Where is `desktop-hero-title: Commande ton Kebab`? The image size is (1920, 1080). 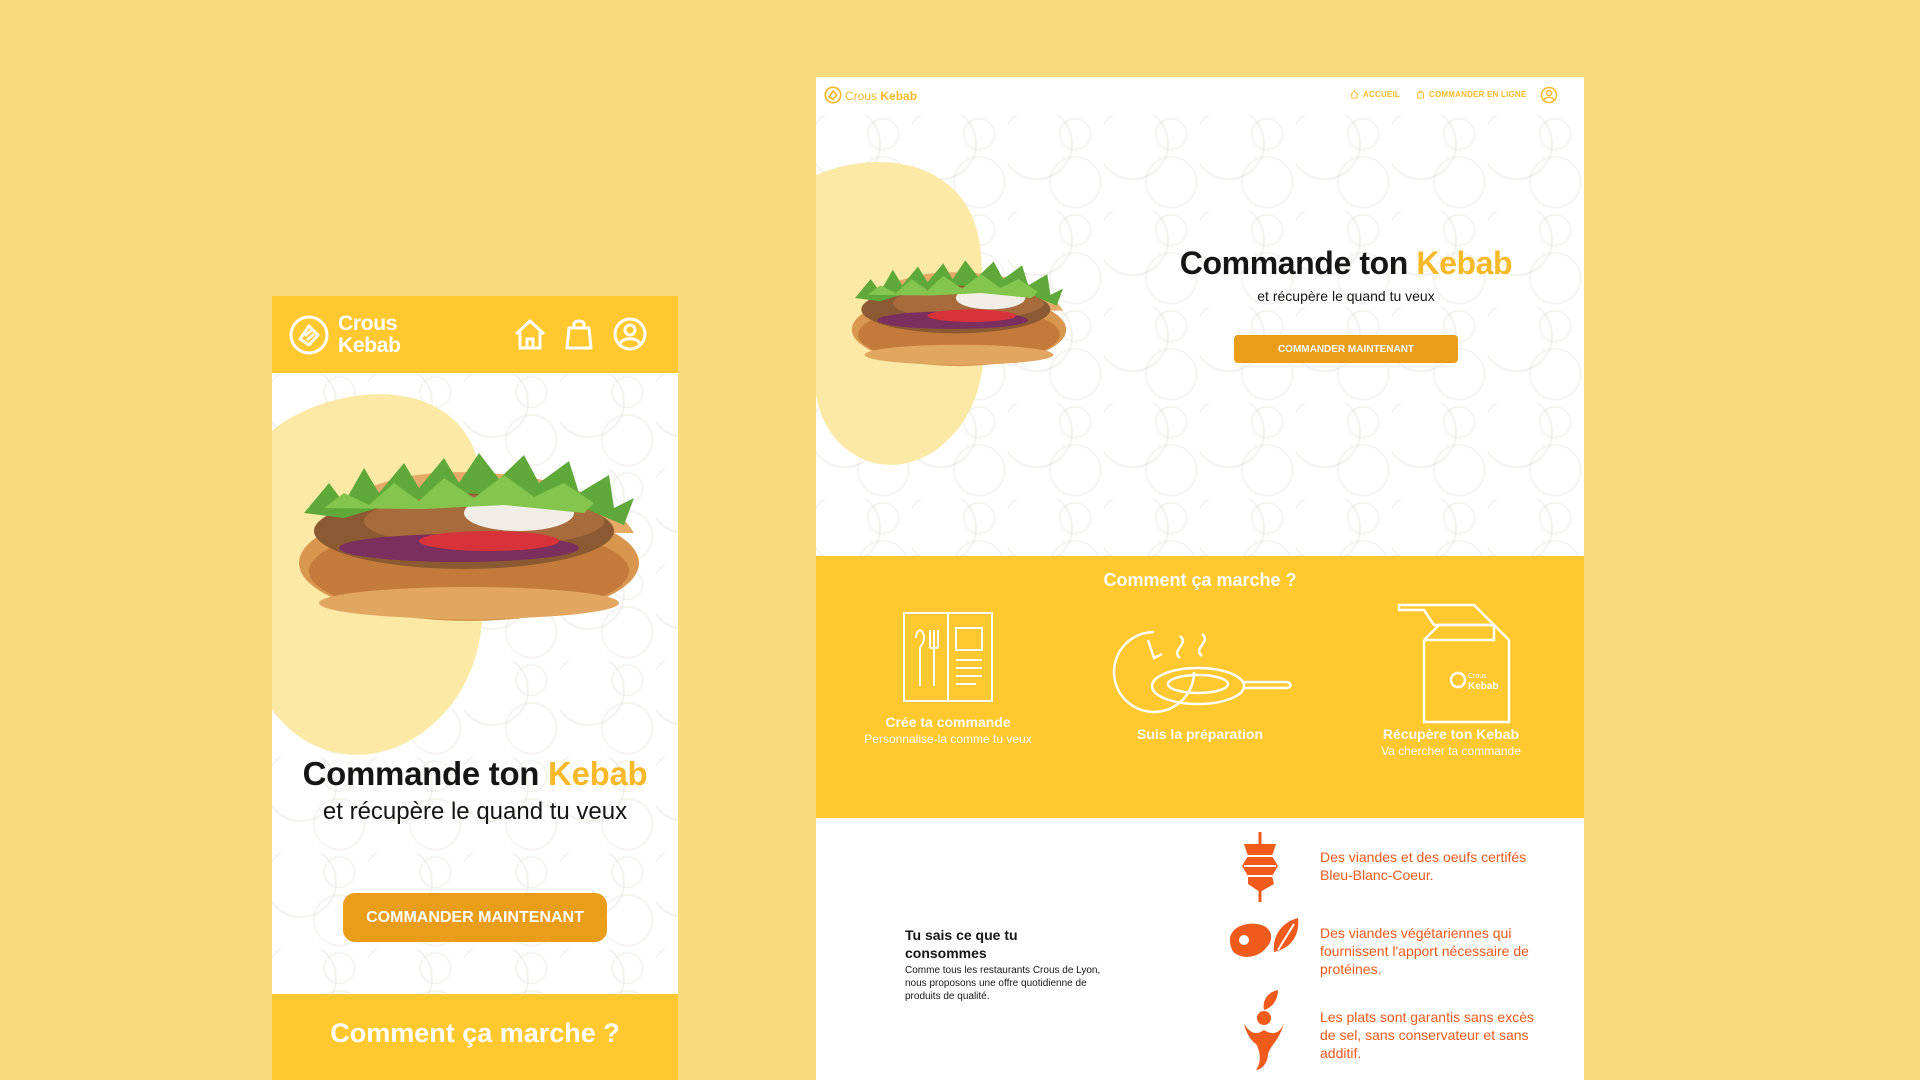 desktop-hero-title: Commande ton Kebab is located at coordinates (1346, 263).